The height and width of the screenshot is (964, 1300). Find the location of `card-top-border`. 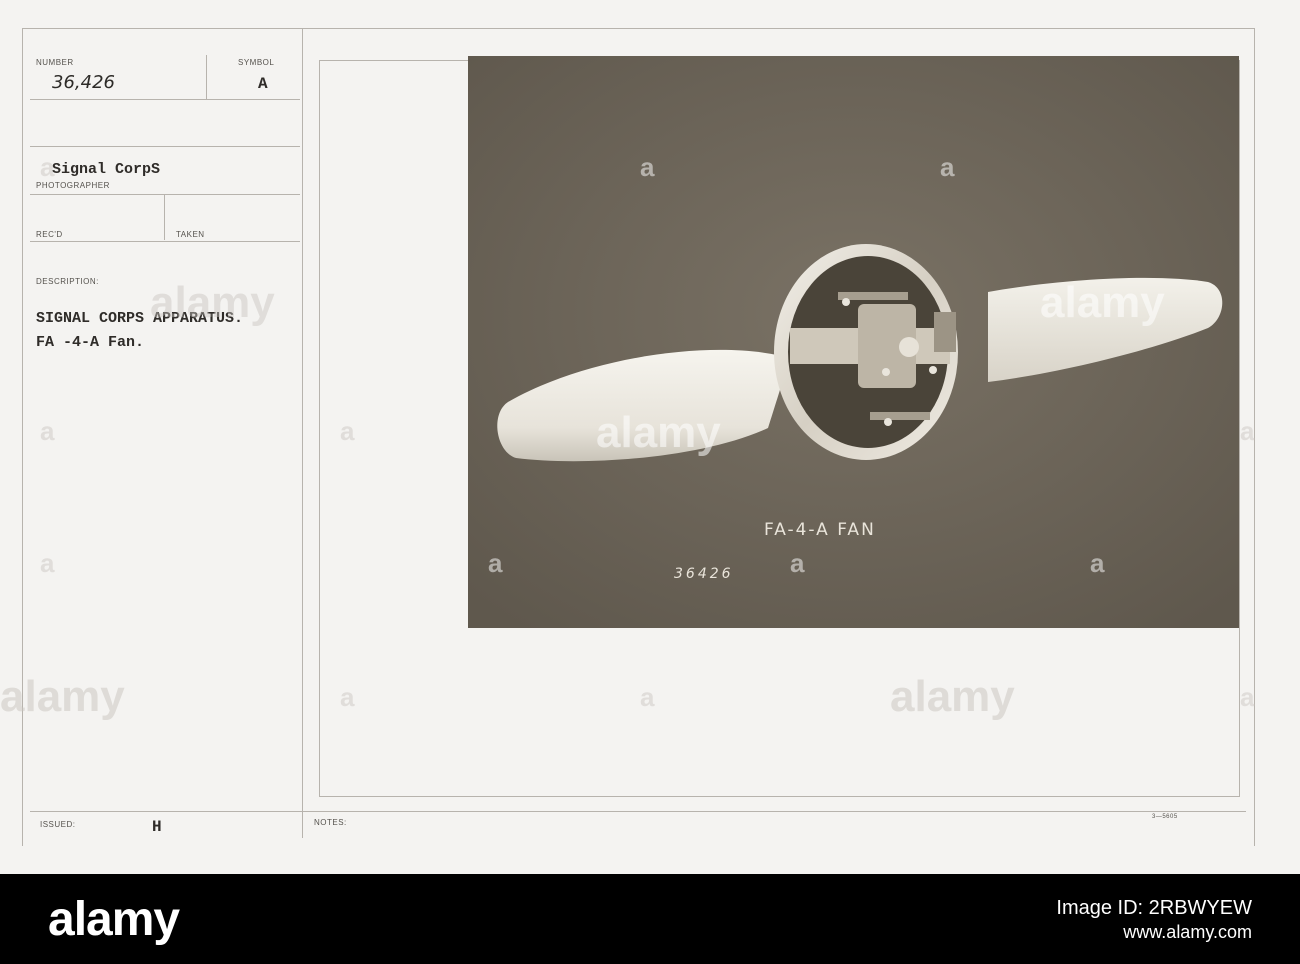

card-top-border is located at coordinates (638, 28).